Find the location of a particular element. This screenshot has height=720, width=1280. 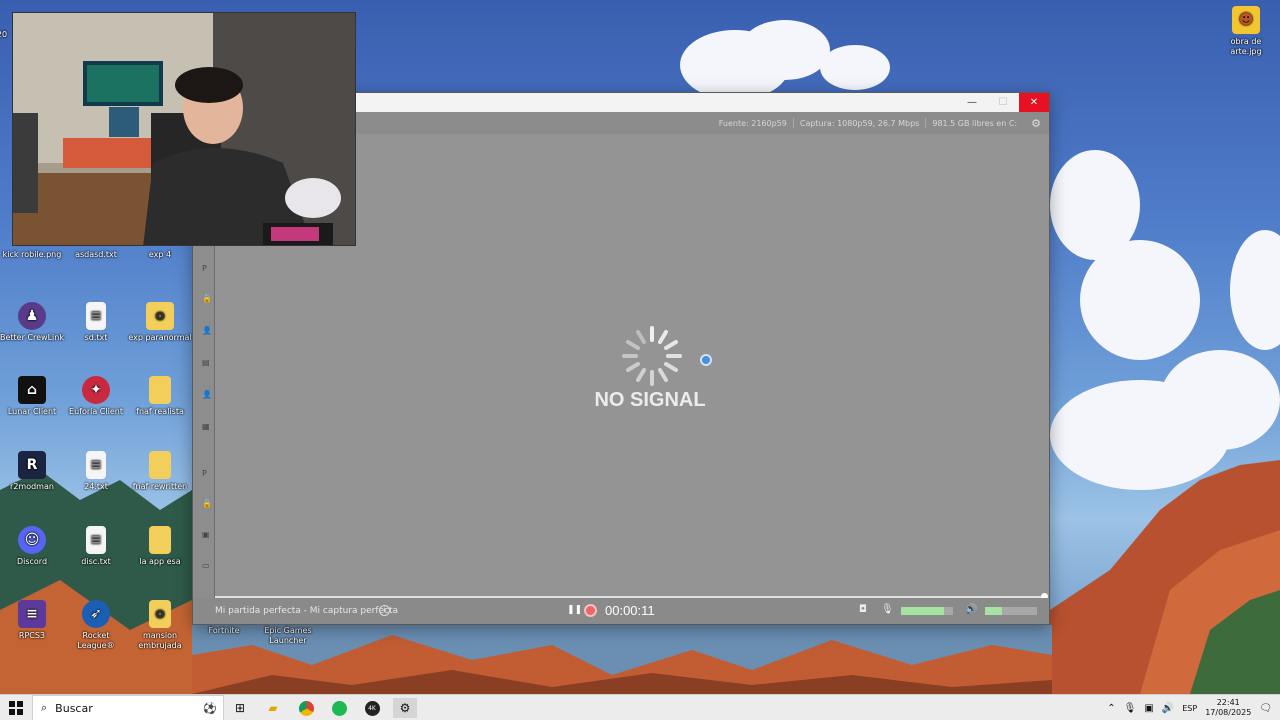

maximize-button: ☐ is located at coordinates (1003, 102).